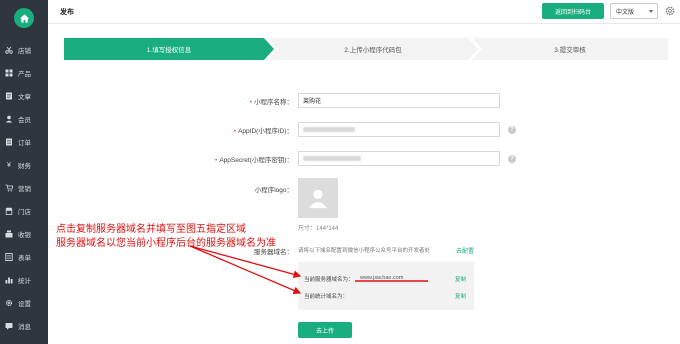 Image resolution: width=680 pixels, height=344 pixels. I want to click on logo-label: 小程序logo：, so click(273, 190).